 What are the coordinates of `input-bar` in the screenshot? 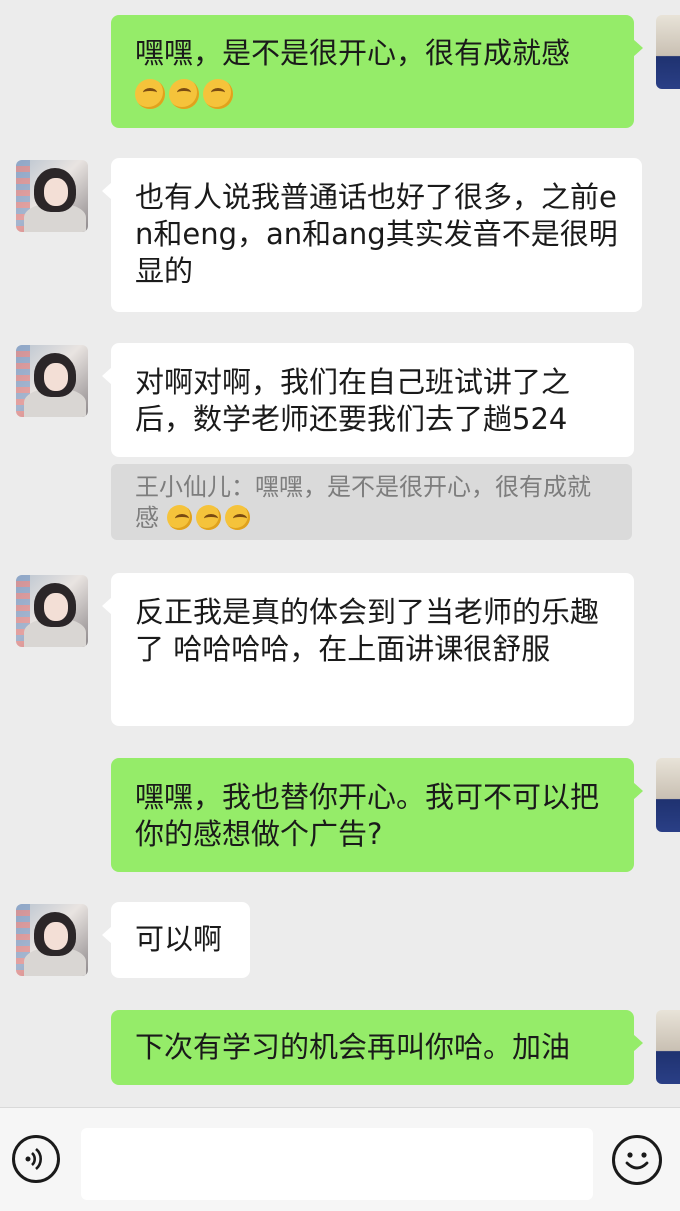 It's located at (340, 1159).